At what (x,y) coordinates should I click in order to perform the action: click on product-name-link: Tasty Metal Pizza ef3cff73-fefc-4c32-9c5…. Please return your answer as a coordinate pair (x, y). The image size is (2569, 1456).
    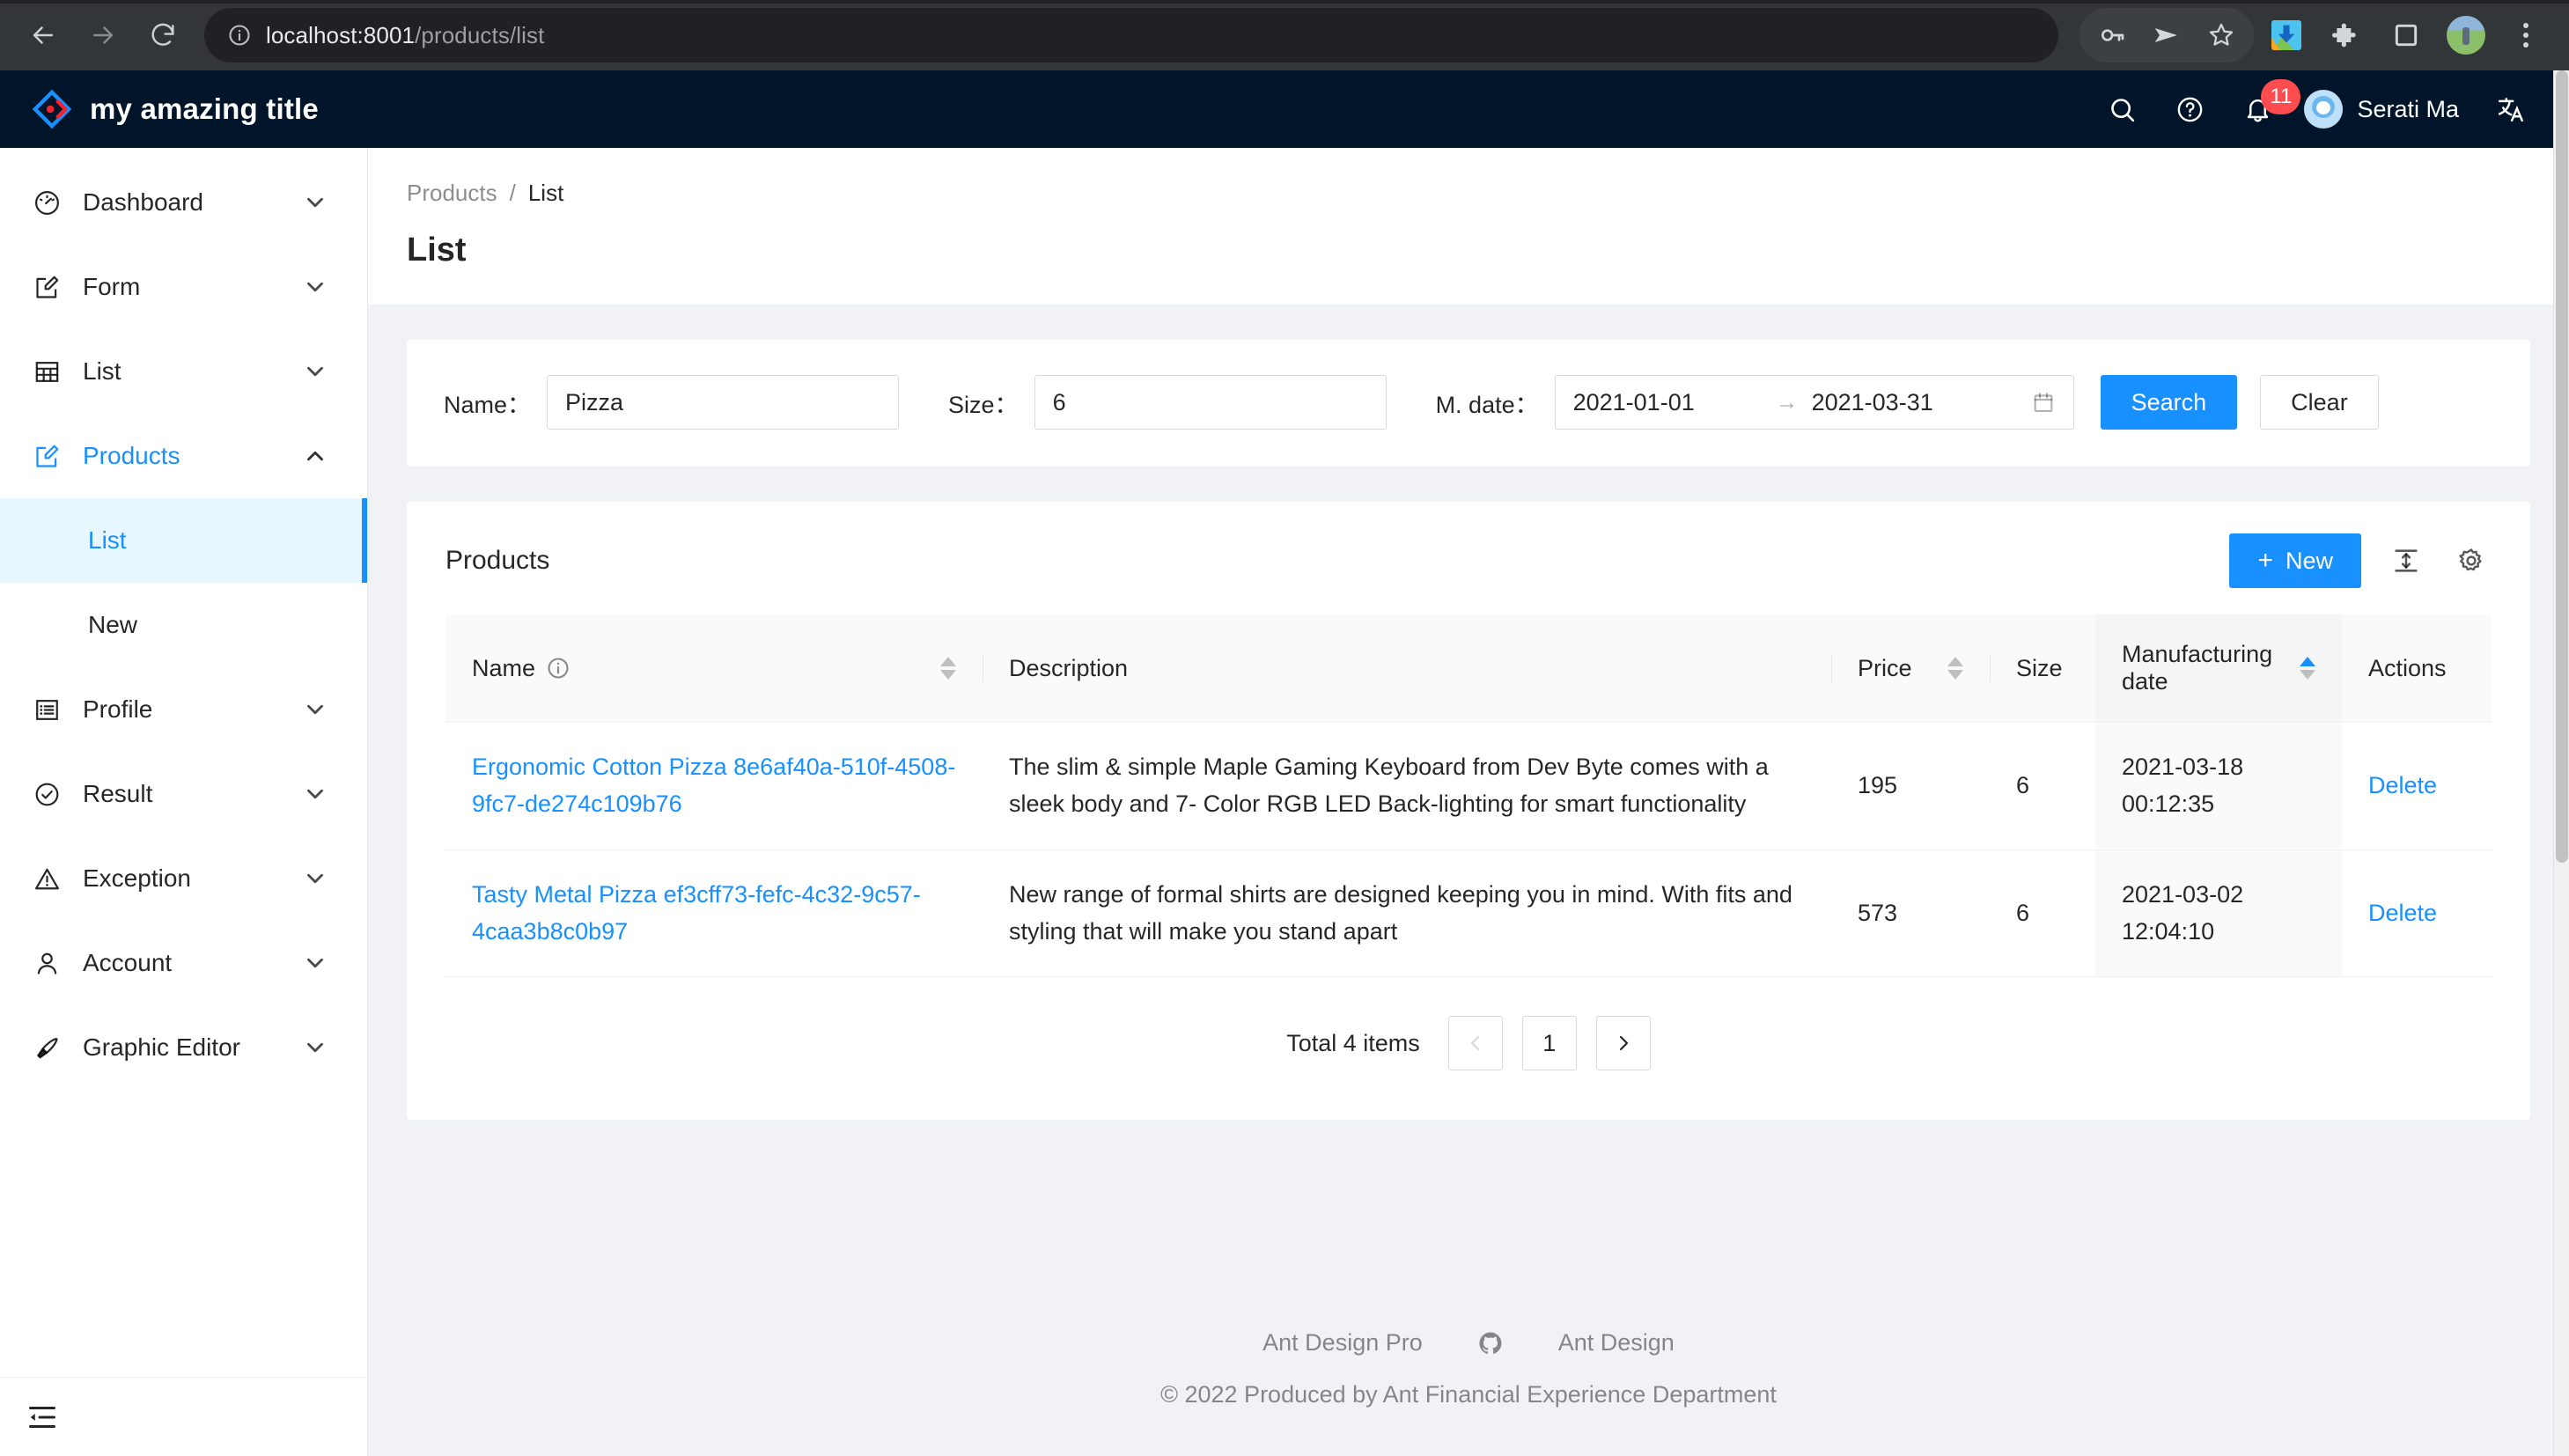
    Looking at the image, I should click on (696, 913).